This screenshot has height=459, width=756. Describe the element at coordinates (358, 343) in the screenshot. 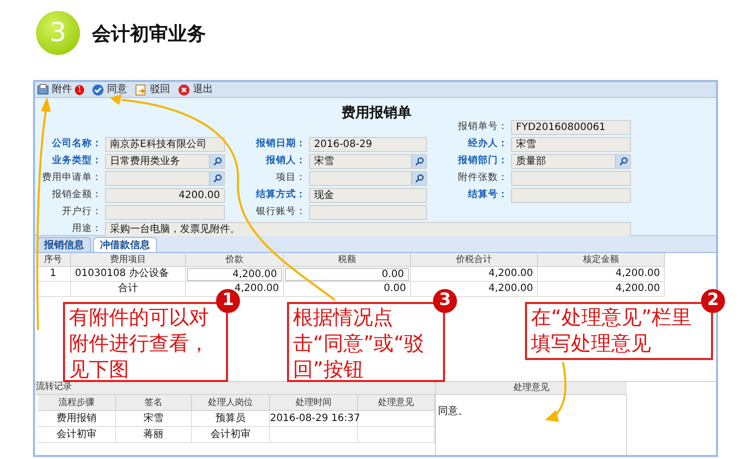

I see `callout-text: 根据情况点击“同意”或“驳回”按钮` at that location.